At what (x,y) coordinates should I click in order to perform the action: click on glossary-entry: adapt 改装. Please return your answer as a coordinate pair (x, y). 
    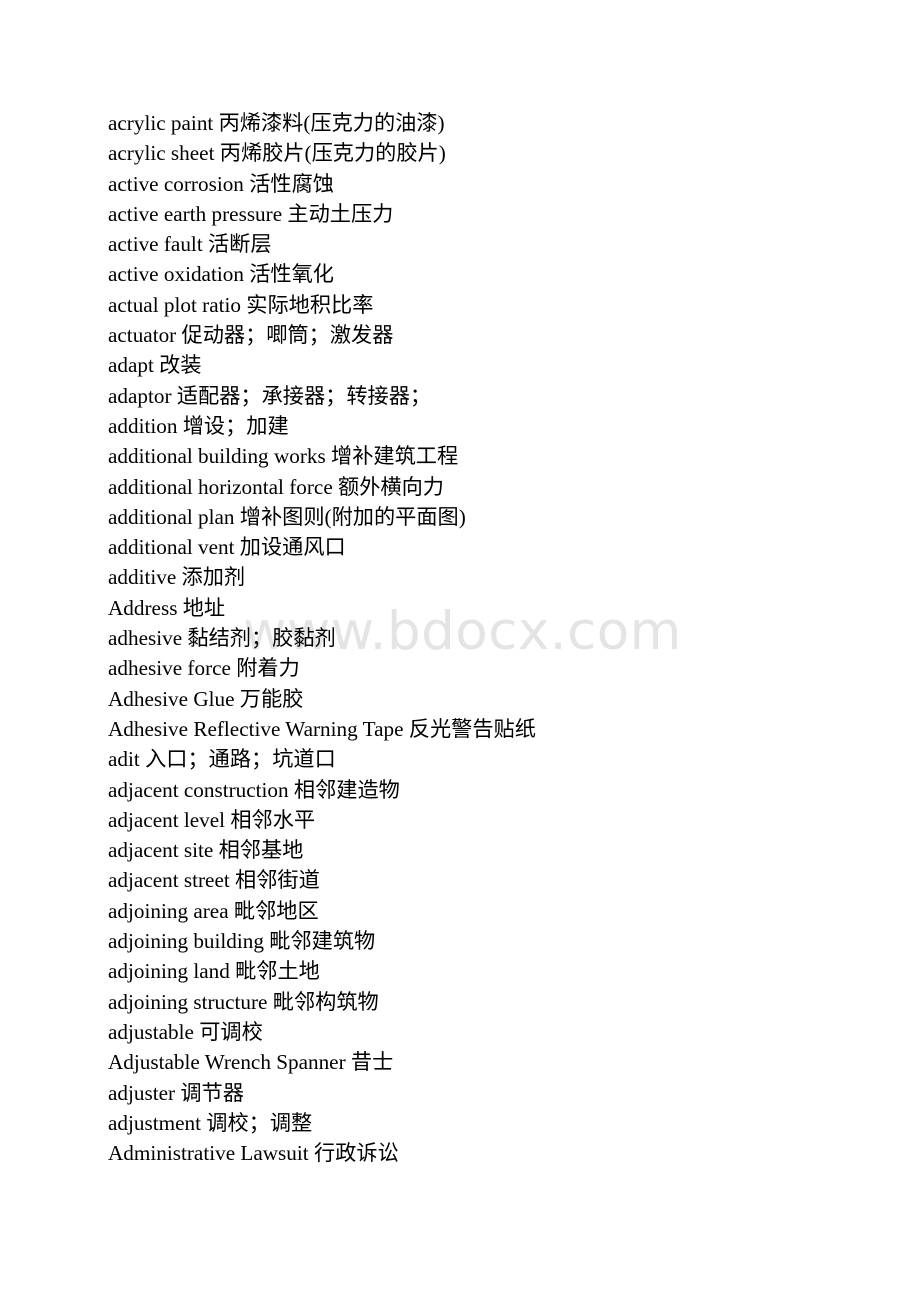
    Looking at the image, I should click on (155, 365).